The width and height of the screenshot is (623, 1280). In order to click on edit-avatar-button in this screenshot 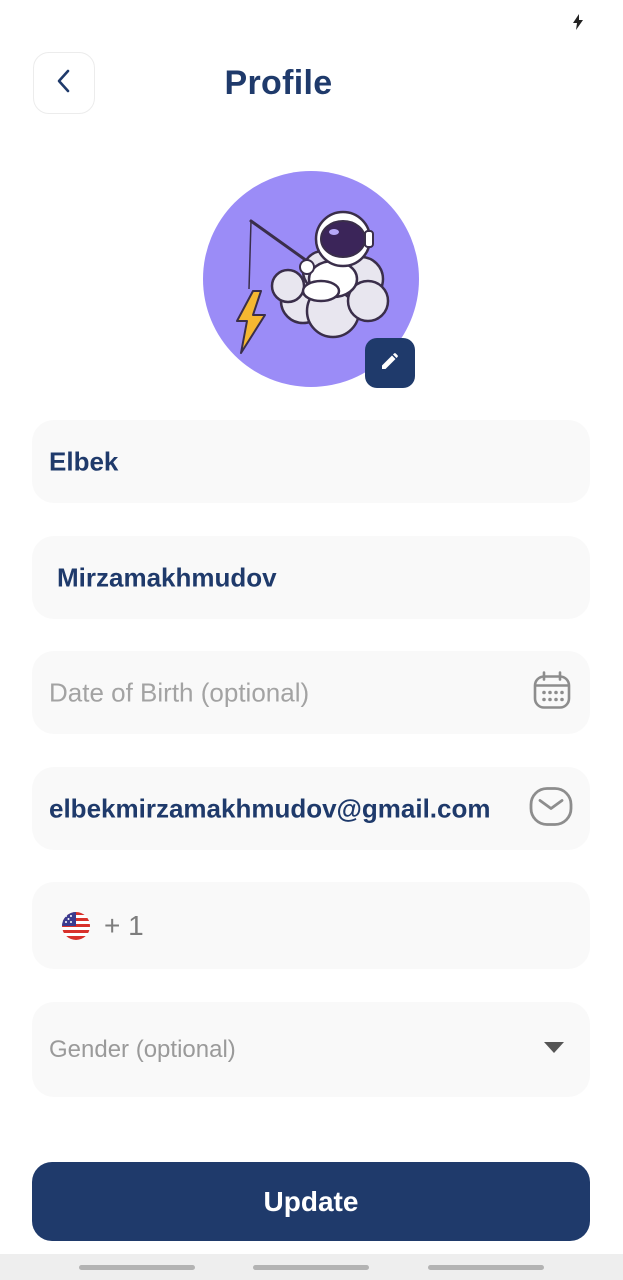, I will do `click(390, 363)`.